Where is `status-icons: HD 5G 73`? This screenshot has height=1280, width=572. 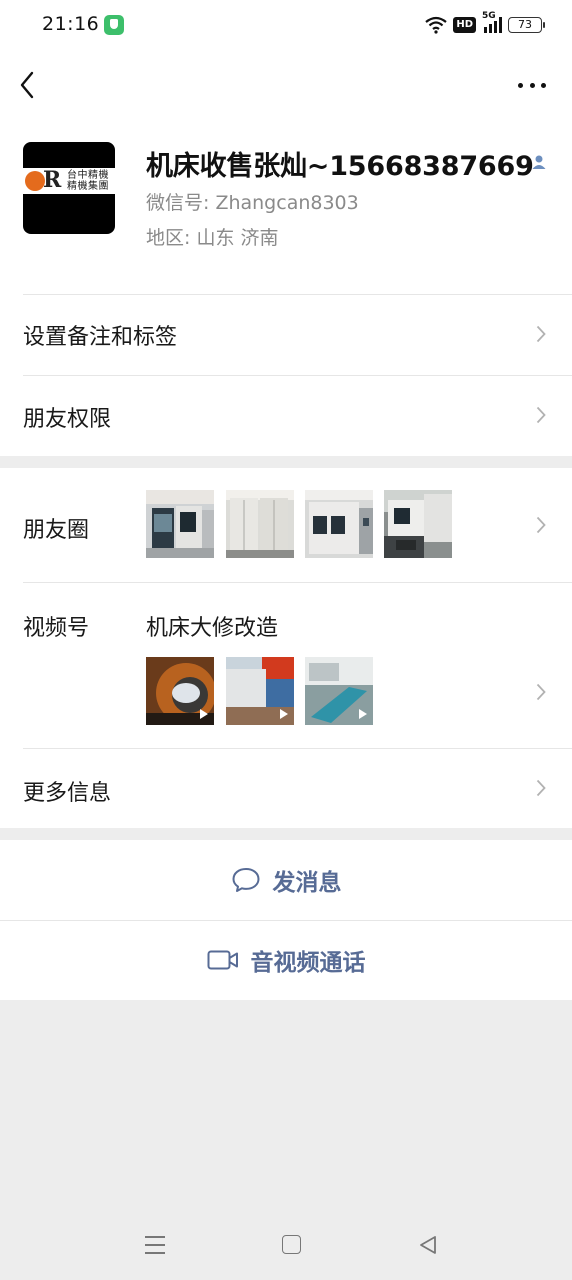
status-icons: HD 5G 73 is located at coordinates (485, 23).